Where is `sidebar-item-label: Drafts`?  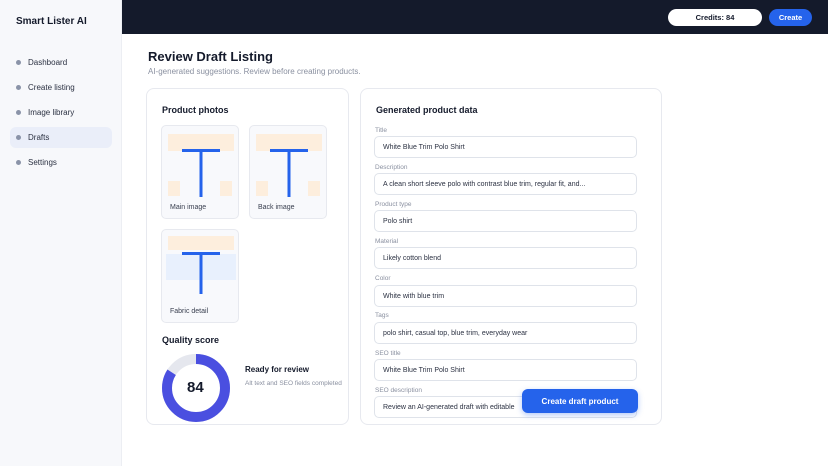
sidebar-item-label: Drafts is located at coordinates (39, 137).